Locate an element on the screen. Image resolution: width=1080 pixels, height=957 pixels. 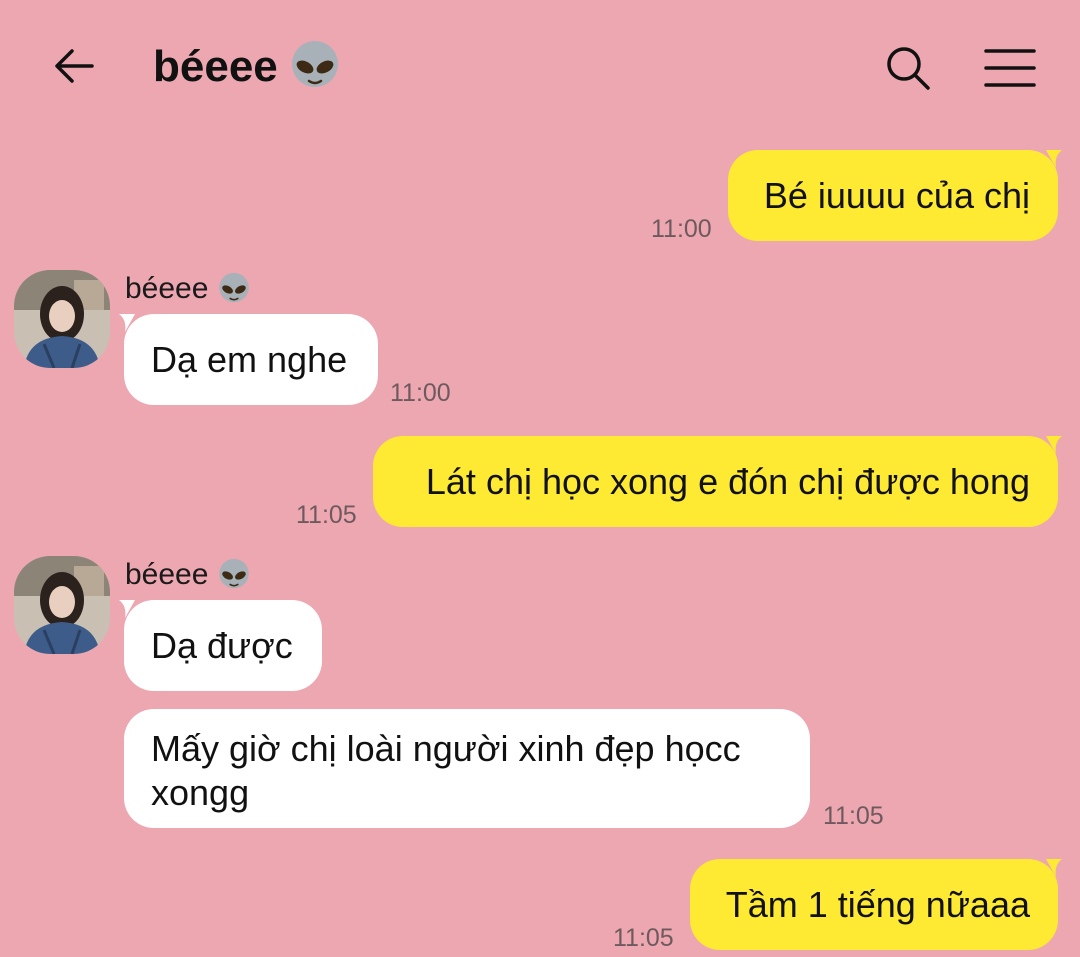
back-button is located at coordinates (74, 66).